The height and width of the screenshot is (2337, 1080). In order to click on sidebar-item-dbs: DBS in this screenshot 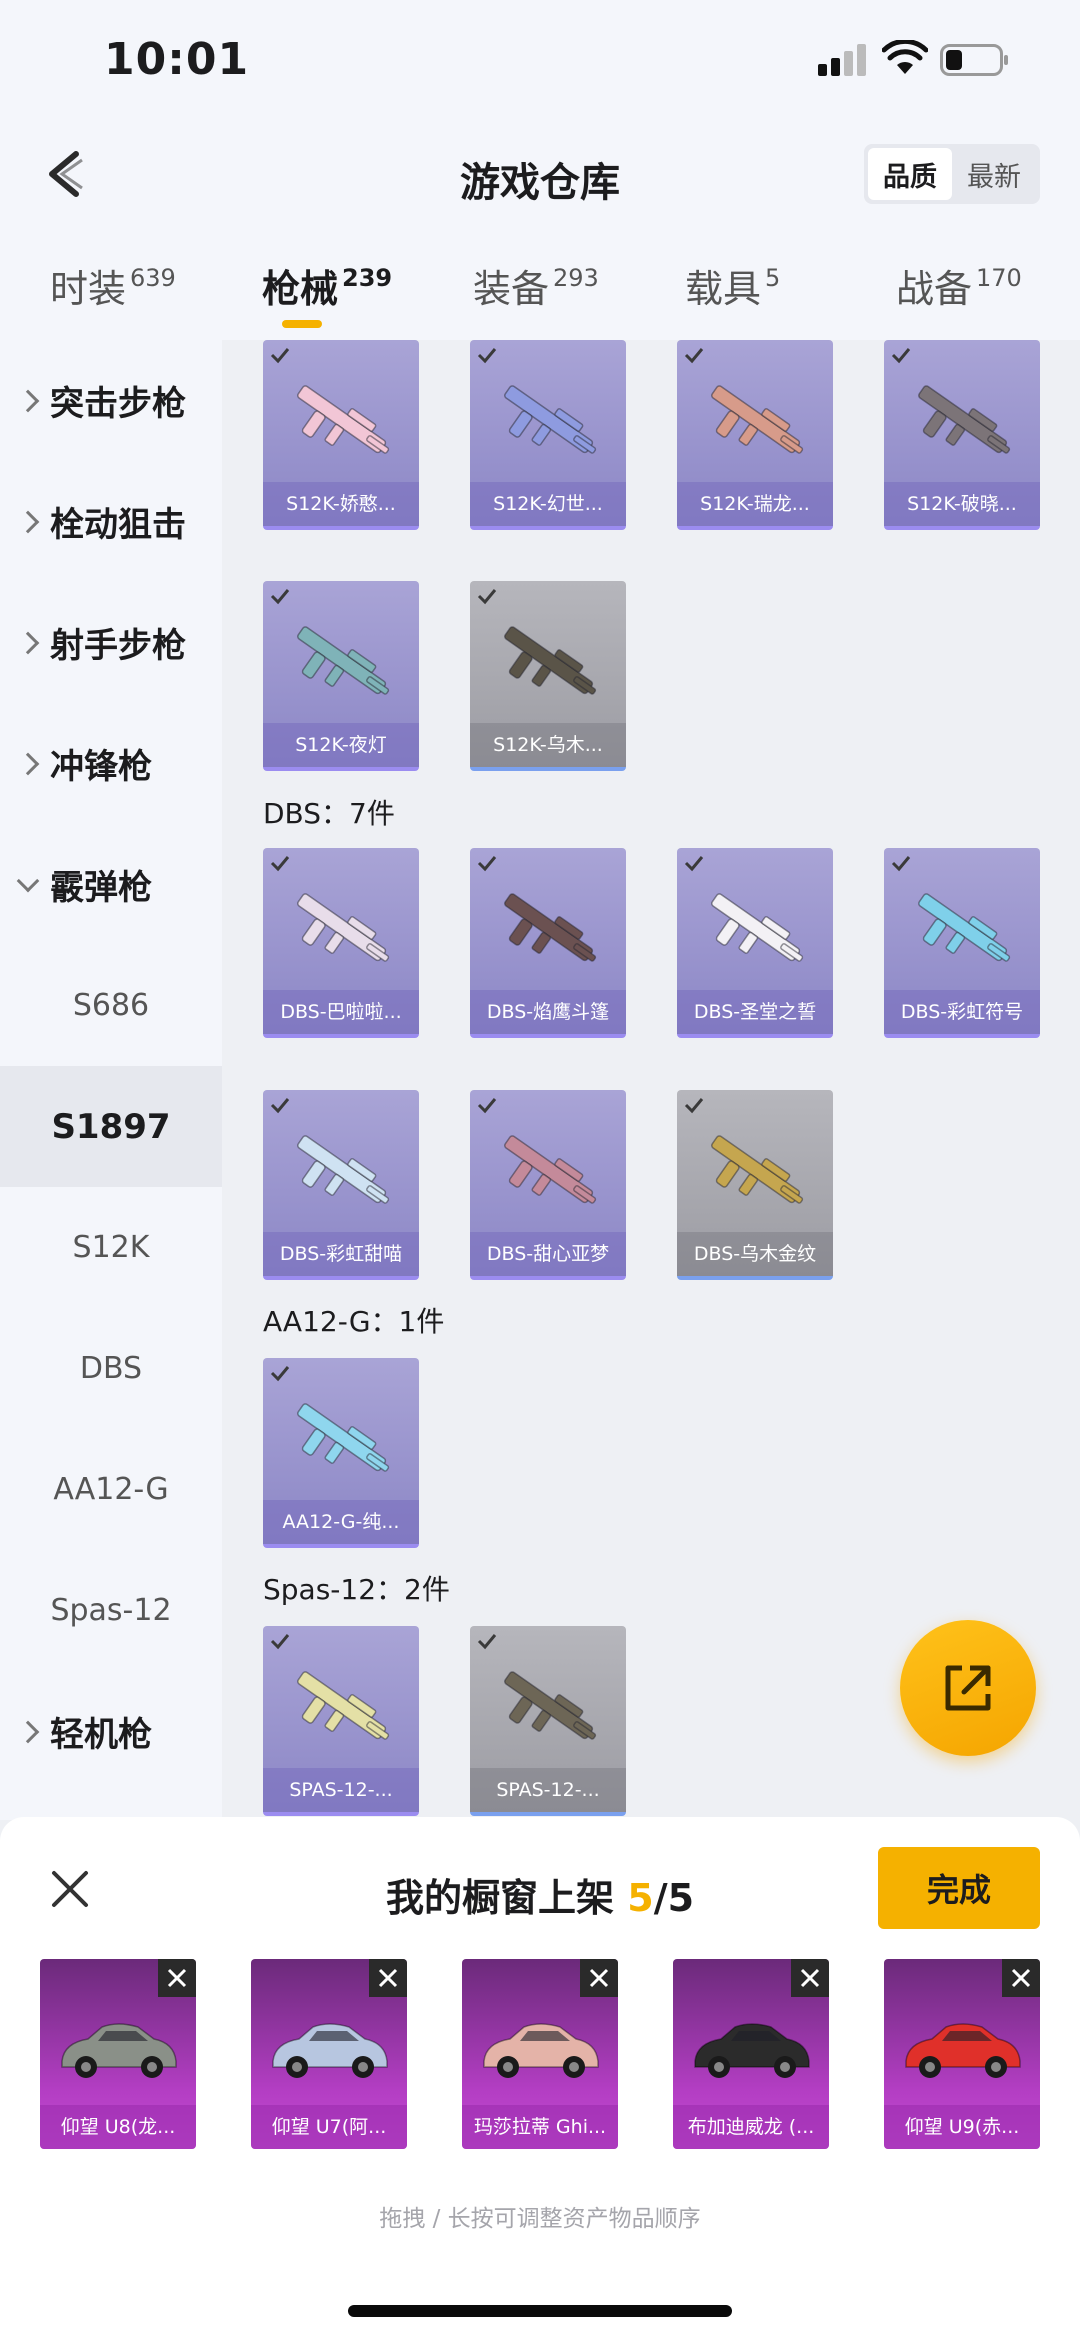, I will do `click(111, 1368)`.